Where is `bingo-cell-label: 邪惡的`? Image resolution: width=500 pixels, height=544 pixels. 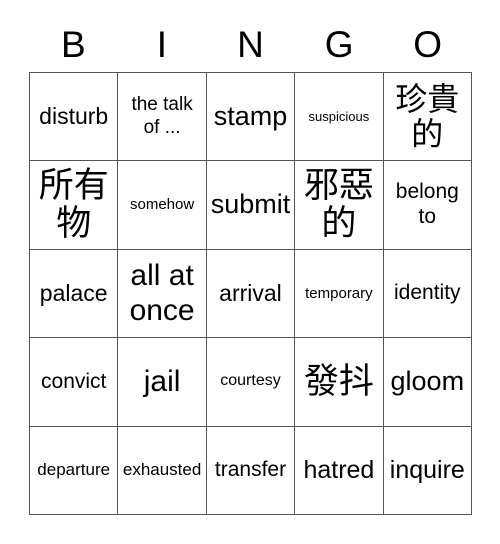 bingo-cell-label: 邪惡的 is located at coordinates (338, 205).